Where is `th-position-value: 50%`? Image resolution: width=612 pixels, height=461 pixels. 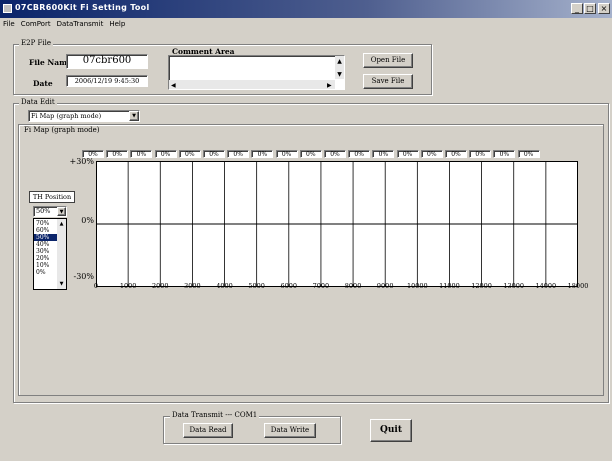 th-position-value: 50% is located at coordinates (43, 211).